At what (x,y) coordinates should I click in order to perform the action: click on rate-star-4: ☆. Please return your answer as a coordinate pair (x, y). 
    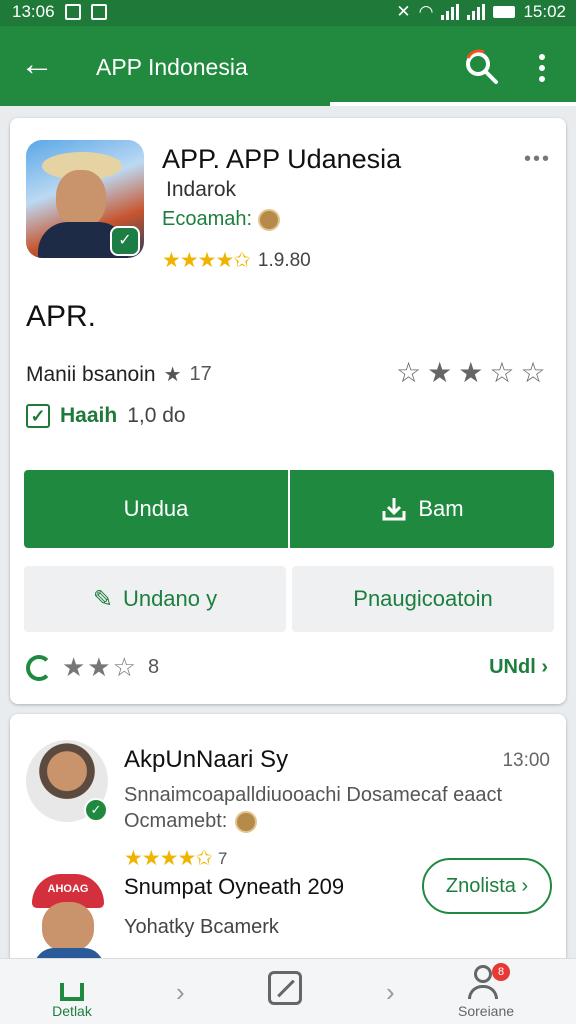
    Looking at the image, I should click on (501, 372).